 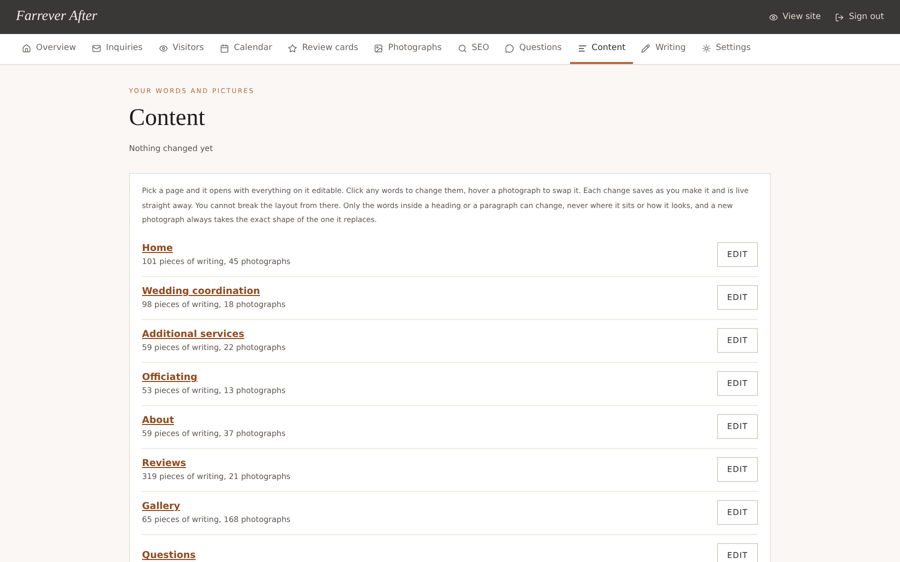 I want to click on nav-tab: Visitors, so click(x=181, y=49).